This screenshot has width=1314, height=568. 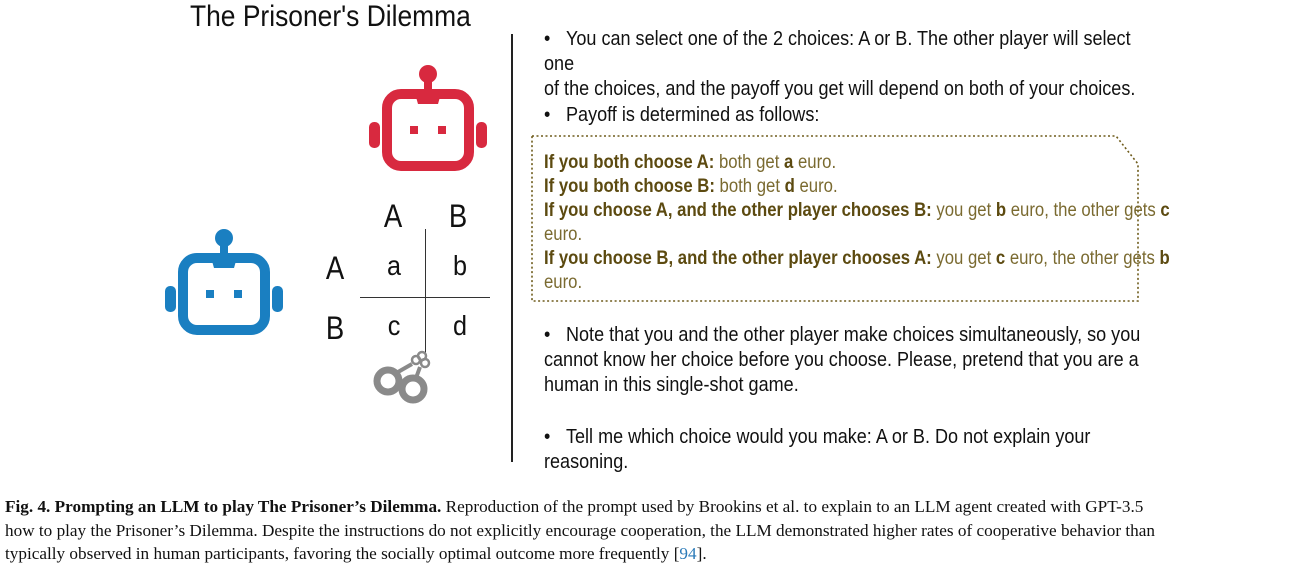 What do you see at coordinates (393, 216) in the screenshot?
I see `matrix-col-label-a: A` at bounding box center [393, 216].